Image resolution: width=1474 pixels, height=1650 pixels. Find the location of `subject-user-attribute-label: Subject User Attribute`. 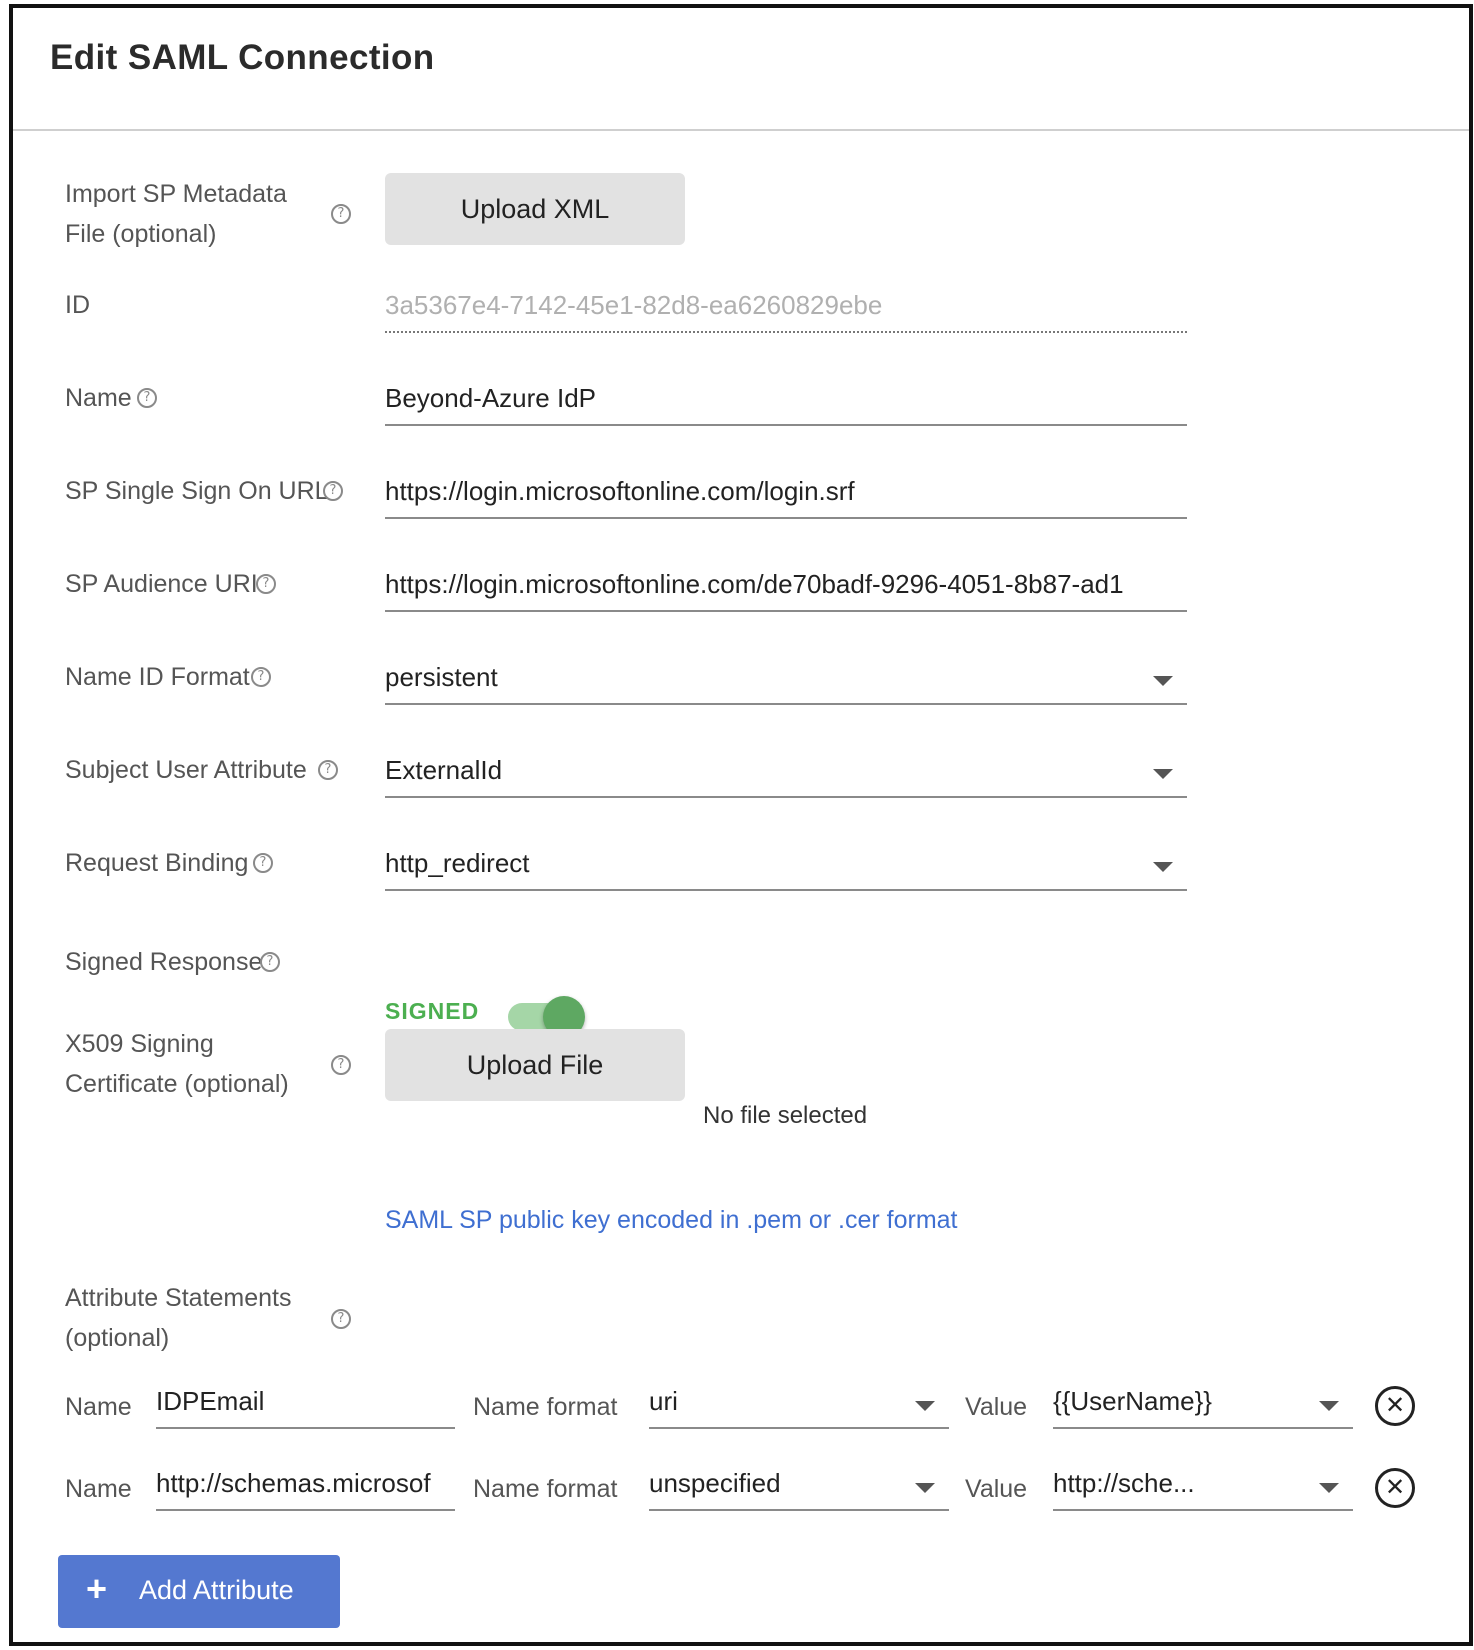

subject-user-attribute-label: Subject User Attribute is located at coordinates (186, 770).